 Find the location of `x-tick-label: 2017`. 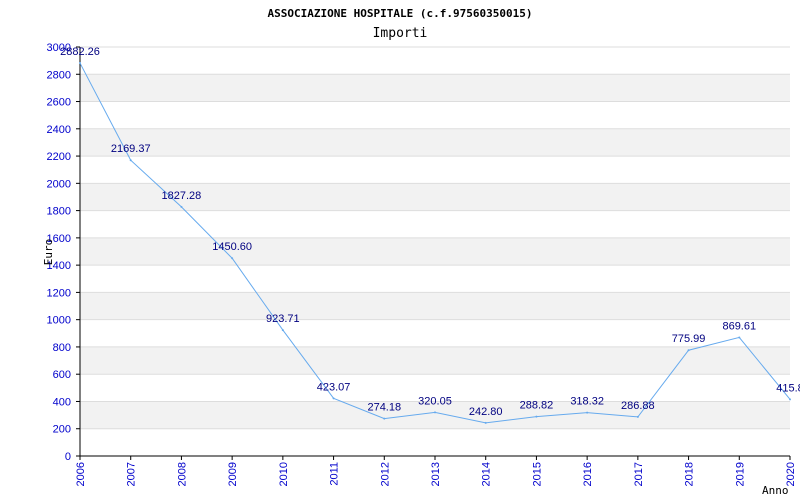

x-tick-label: 2017 is located at coordinates (639, 474).